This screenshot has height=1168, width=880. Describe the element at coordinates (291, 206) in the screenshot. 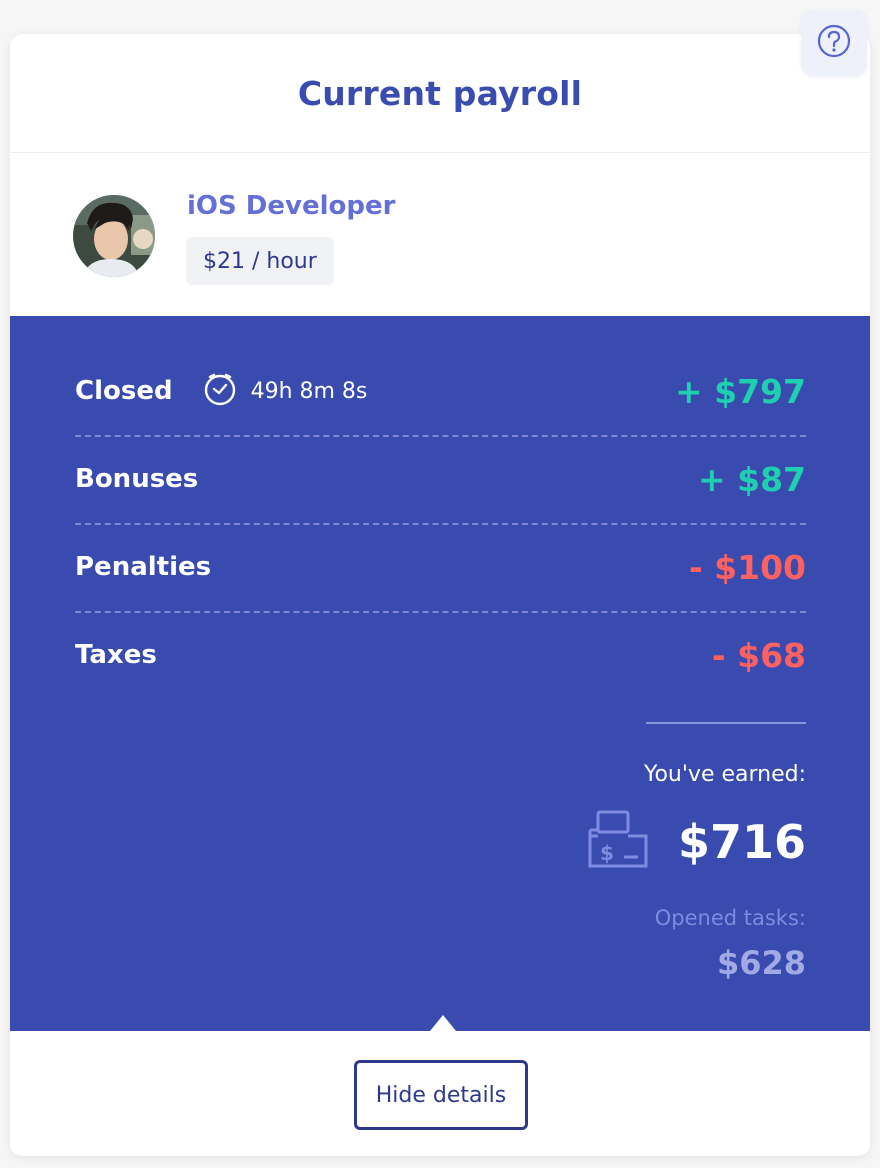

I see `role-title: iOS Developer` at that location.